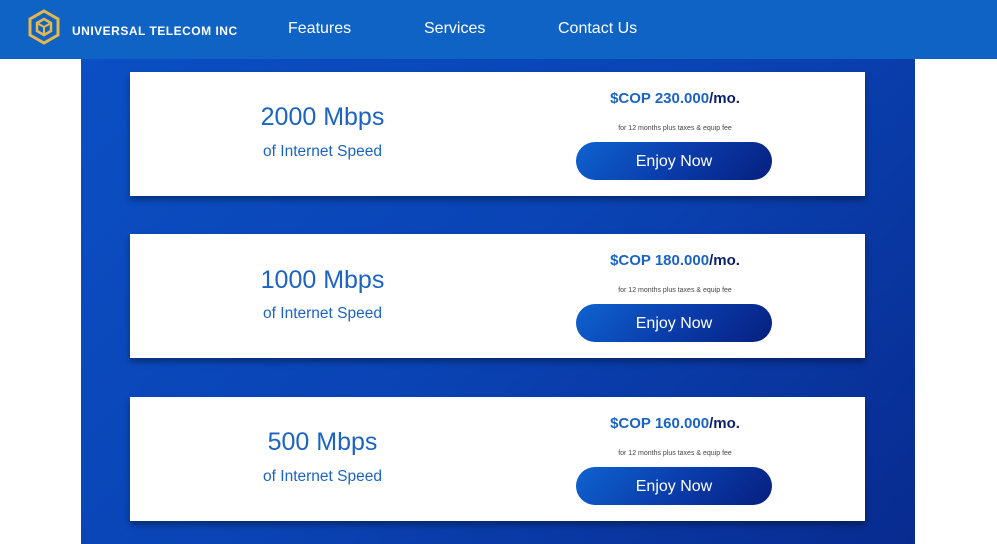 The height and width of the screenshot is (544, 997). I want to click on nav-contact-us: Contact Us, so click(597, 29).